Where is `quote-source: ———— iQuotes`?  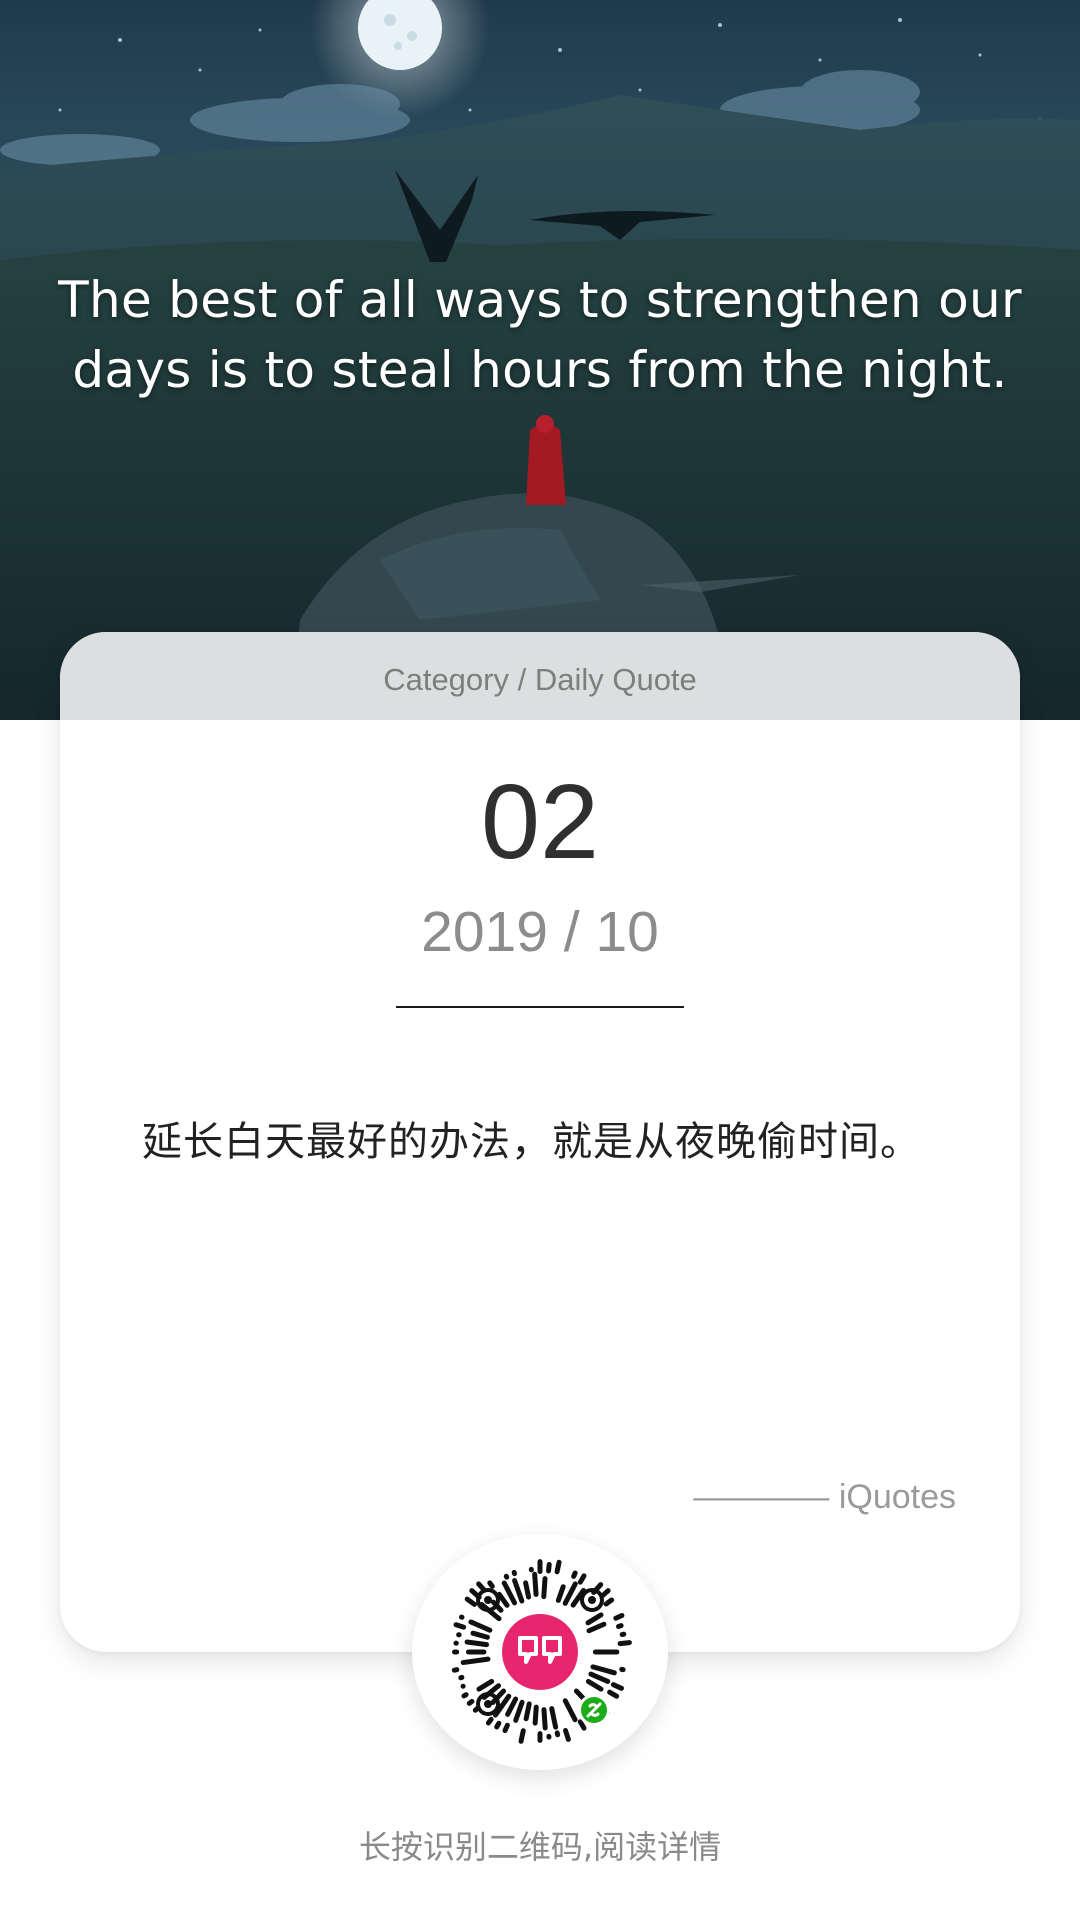
quote-source: ———— iQuotes is located at coordinates (824, 1497).